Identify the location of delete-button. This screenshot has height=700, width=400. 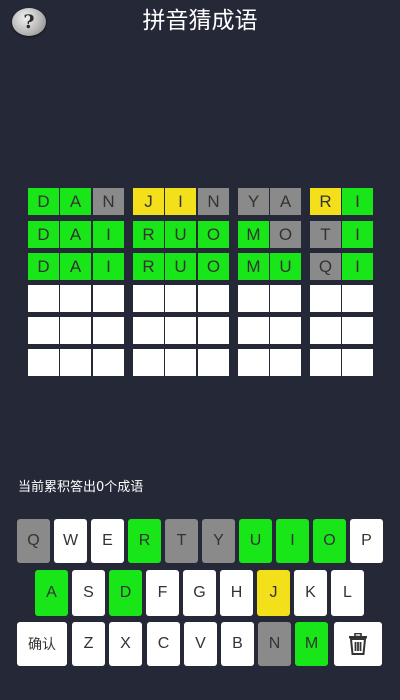
(358, 644).